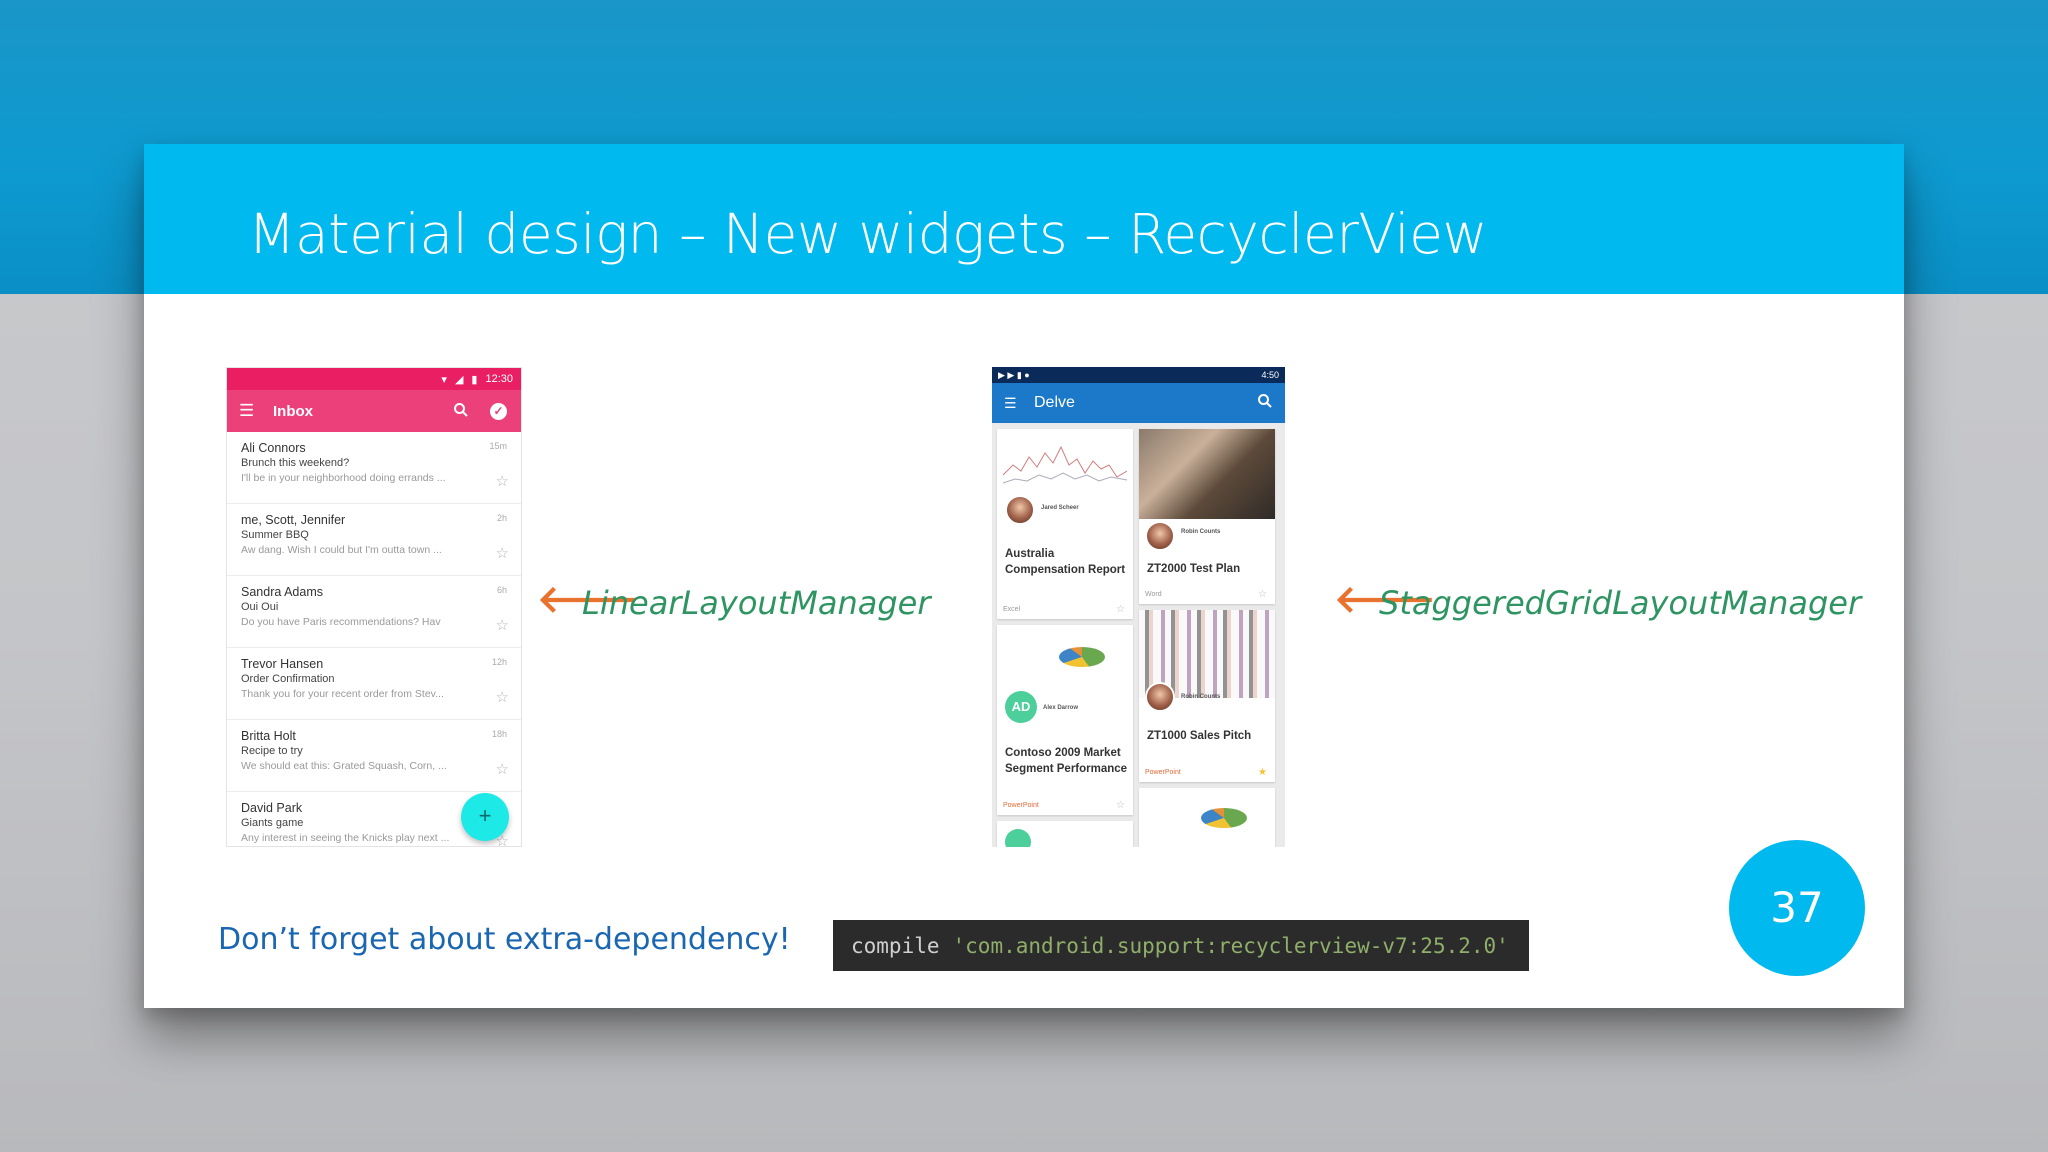  I want to click on status-time: 12:30, so click(499, 379).